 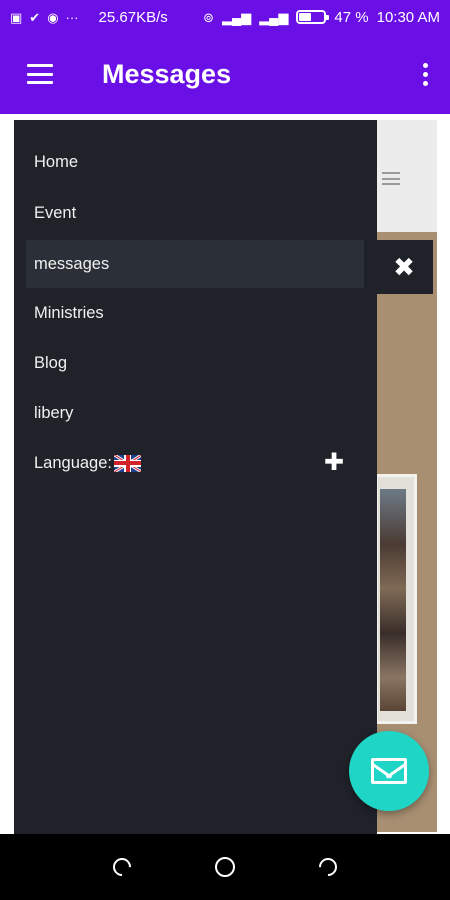 What do you see at coordinates (72, 17) in the screenshot?
I see `more-icon: ···` at bounding box center [72, 17].